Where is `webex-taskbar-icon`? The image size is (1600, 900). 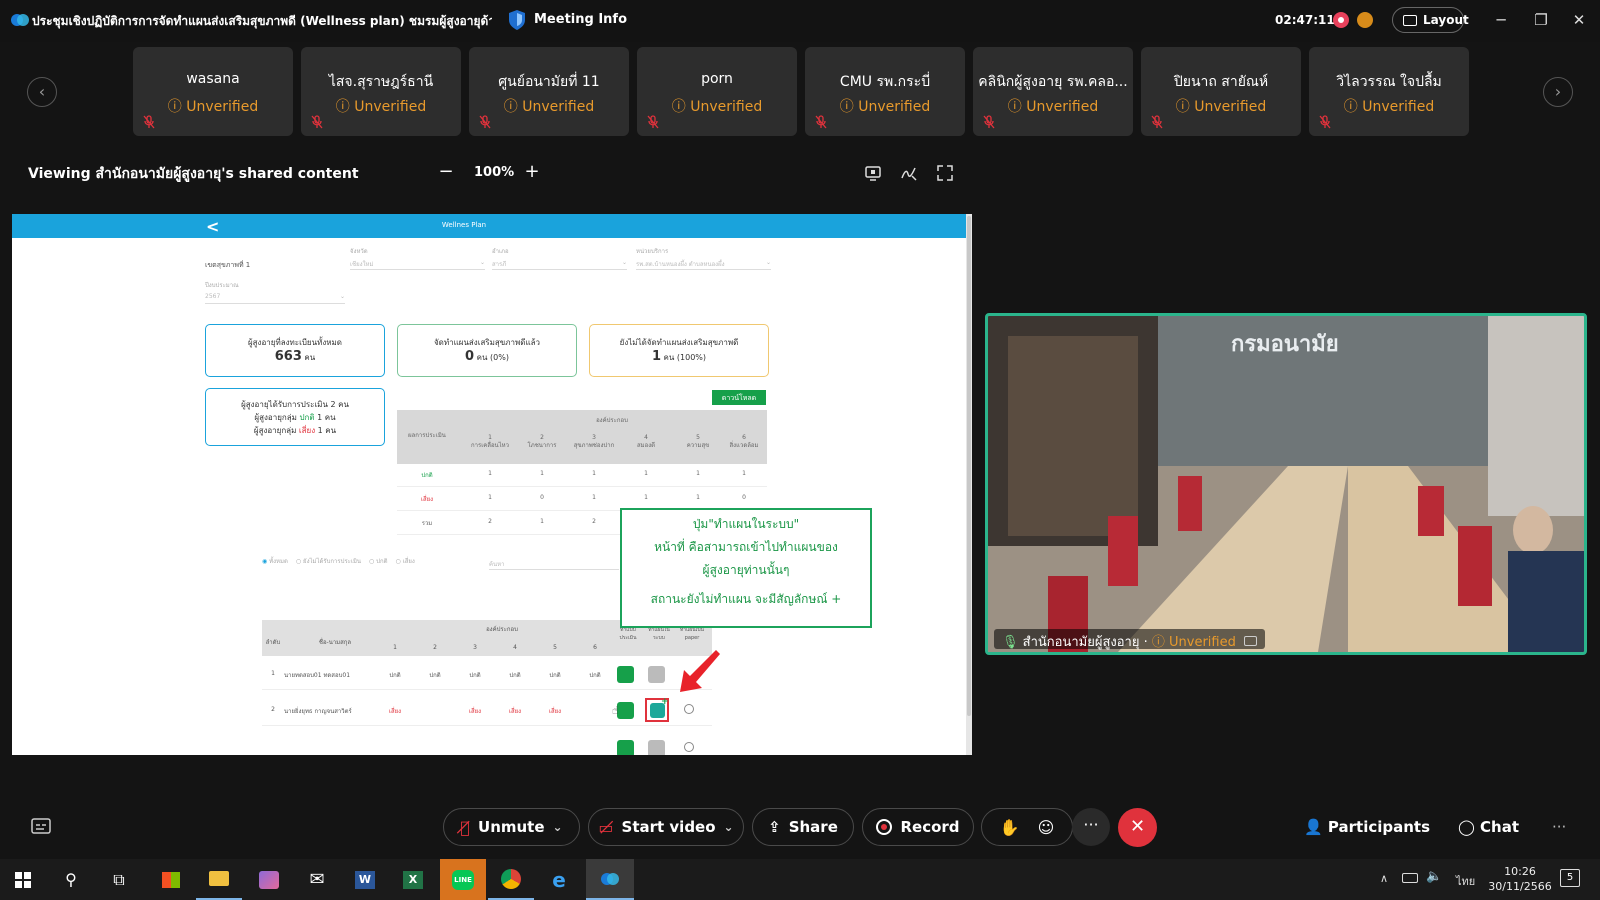
webex-taskbar-icon is located at coordinates (610, 879).